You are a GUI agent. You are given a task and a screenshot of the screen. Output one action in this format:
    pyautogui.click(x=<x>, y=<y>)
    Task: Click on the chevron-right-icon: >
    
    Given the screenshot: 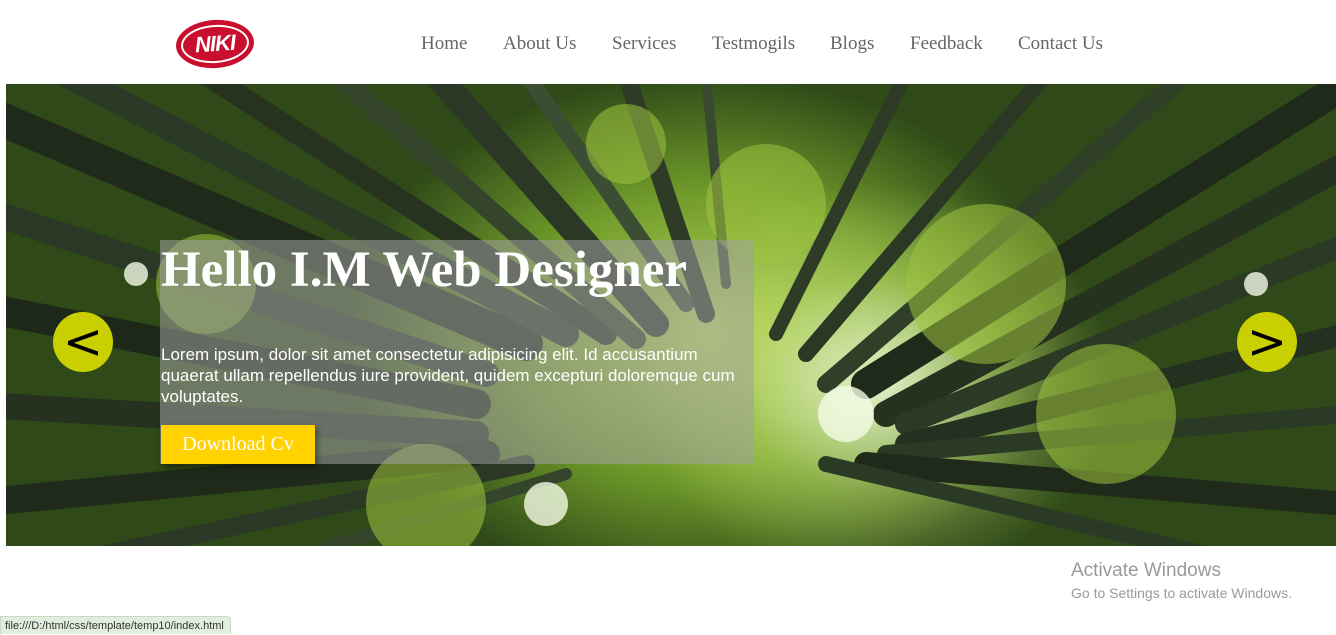 What is the action you would take?
    pyautogui.click(x=1267, y=342)
    